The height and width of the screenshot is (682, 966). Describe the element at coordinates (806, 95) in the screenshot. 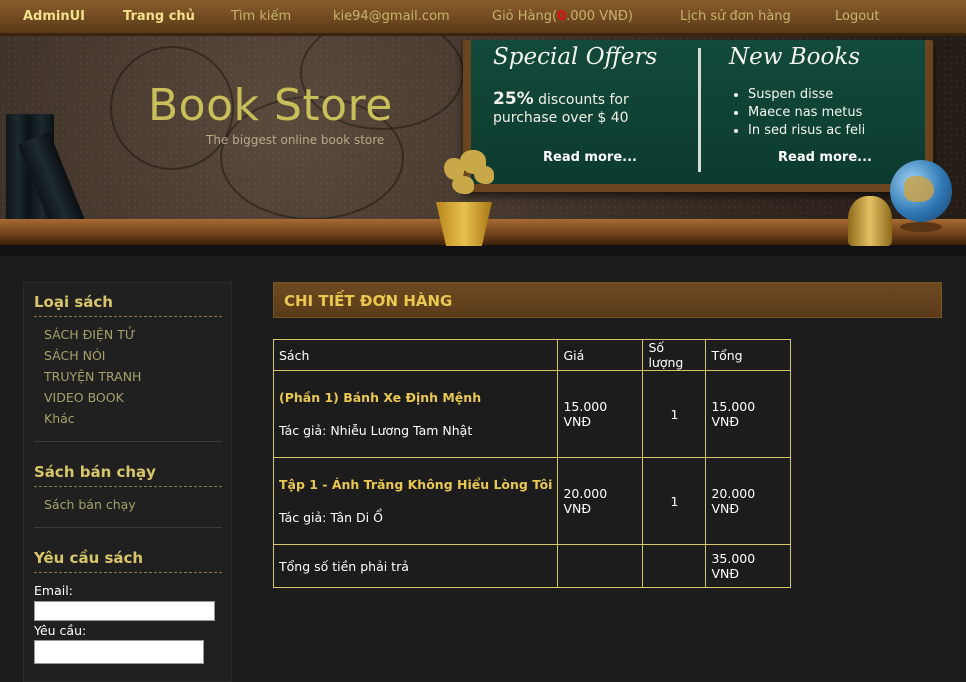

I see `new-book-item: Suspen disse` at that location.